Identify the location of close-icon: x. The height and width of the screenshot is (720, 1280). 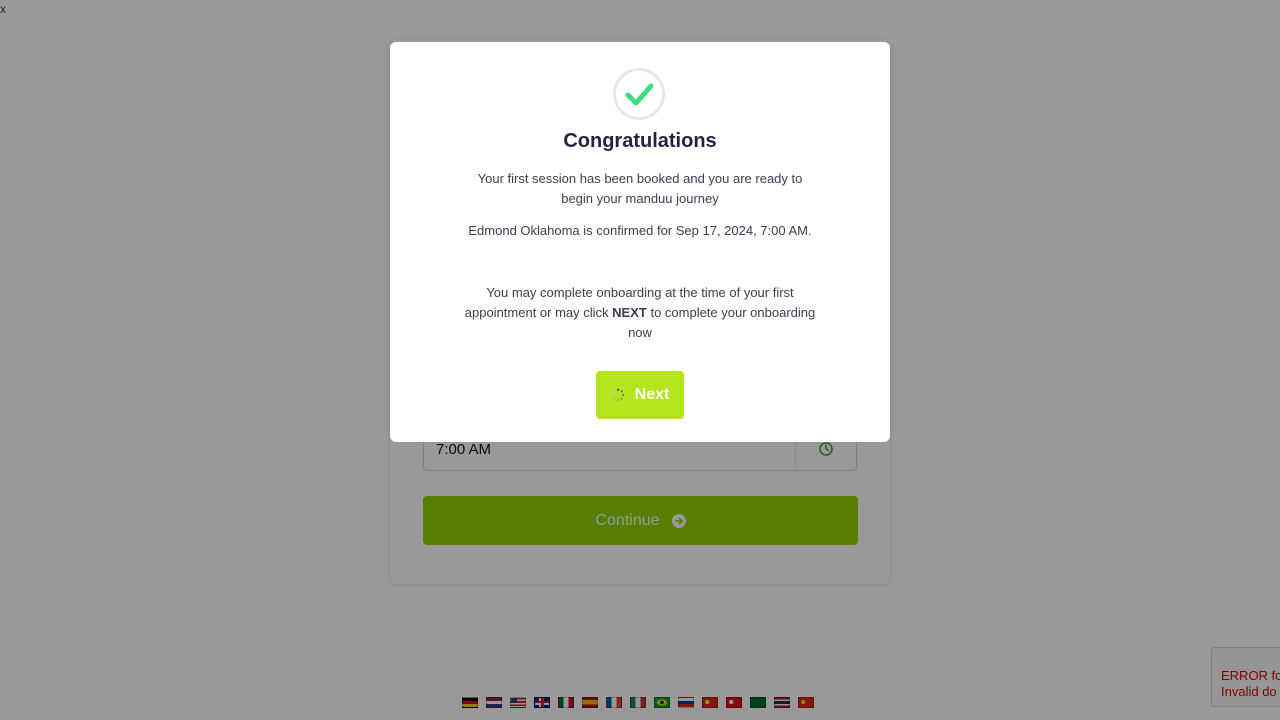
(3, 9).